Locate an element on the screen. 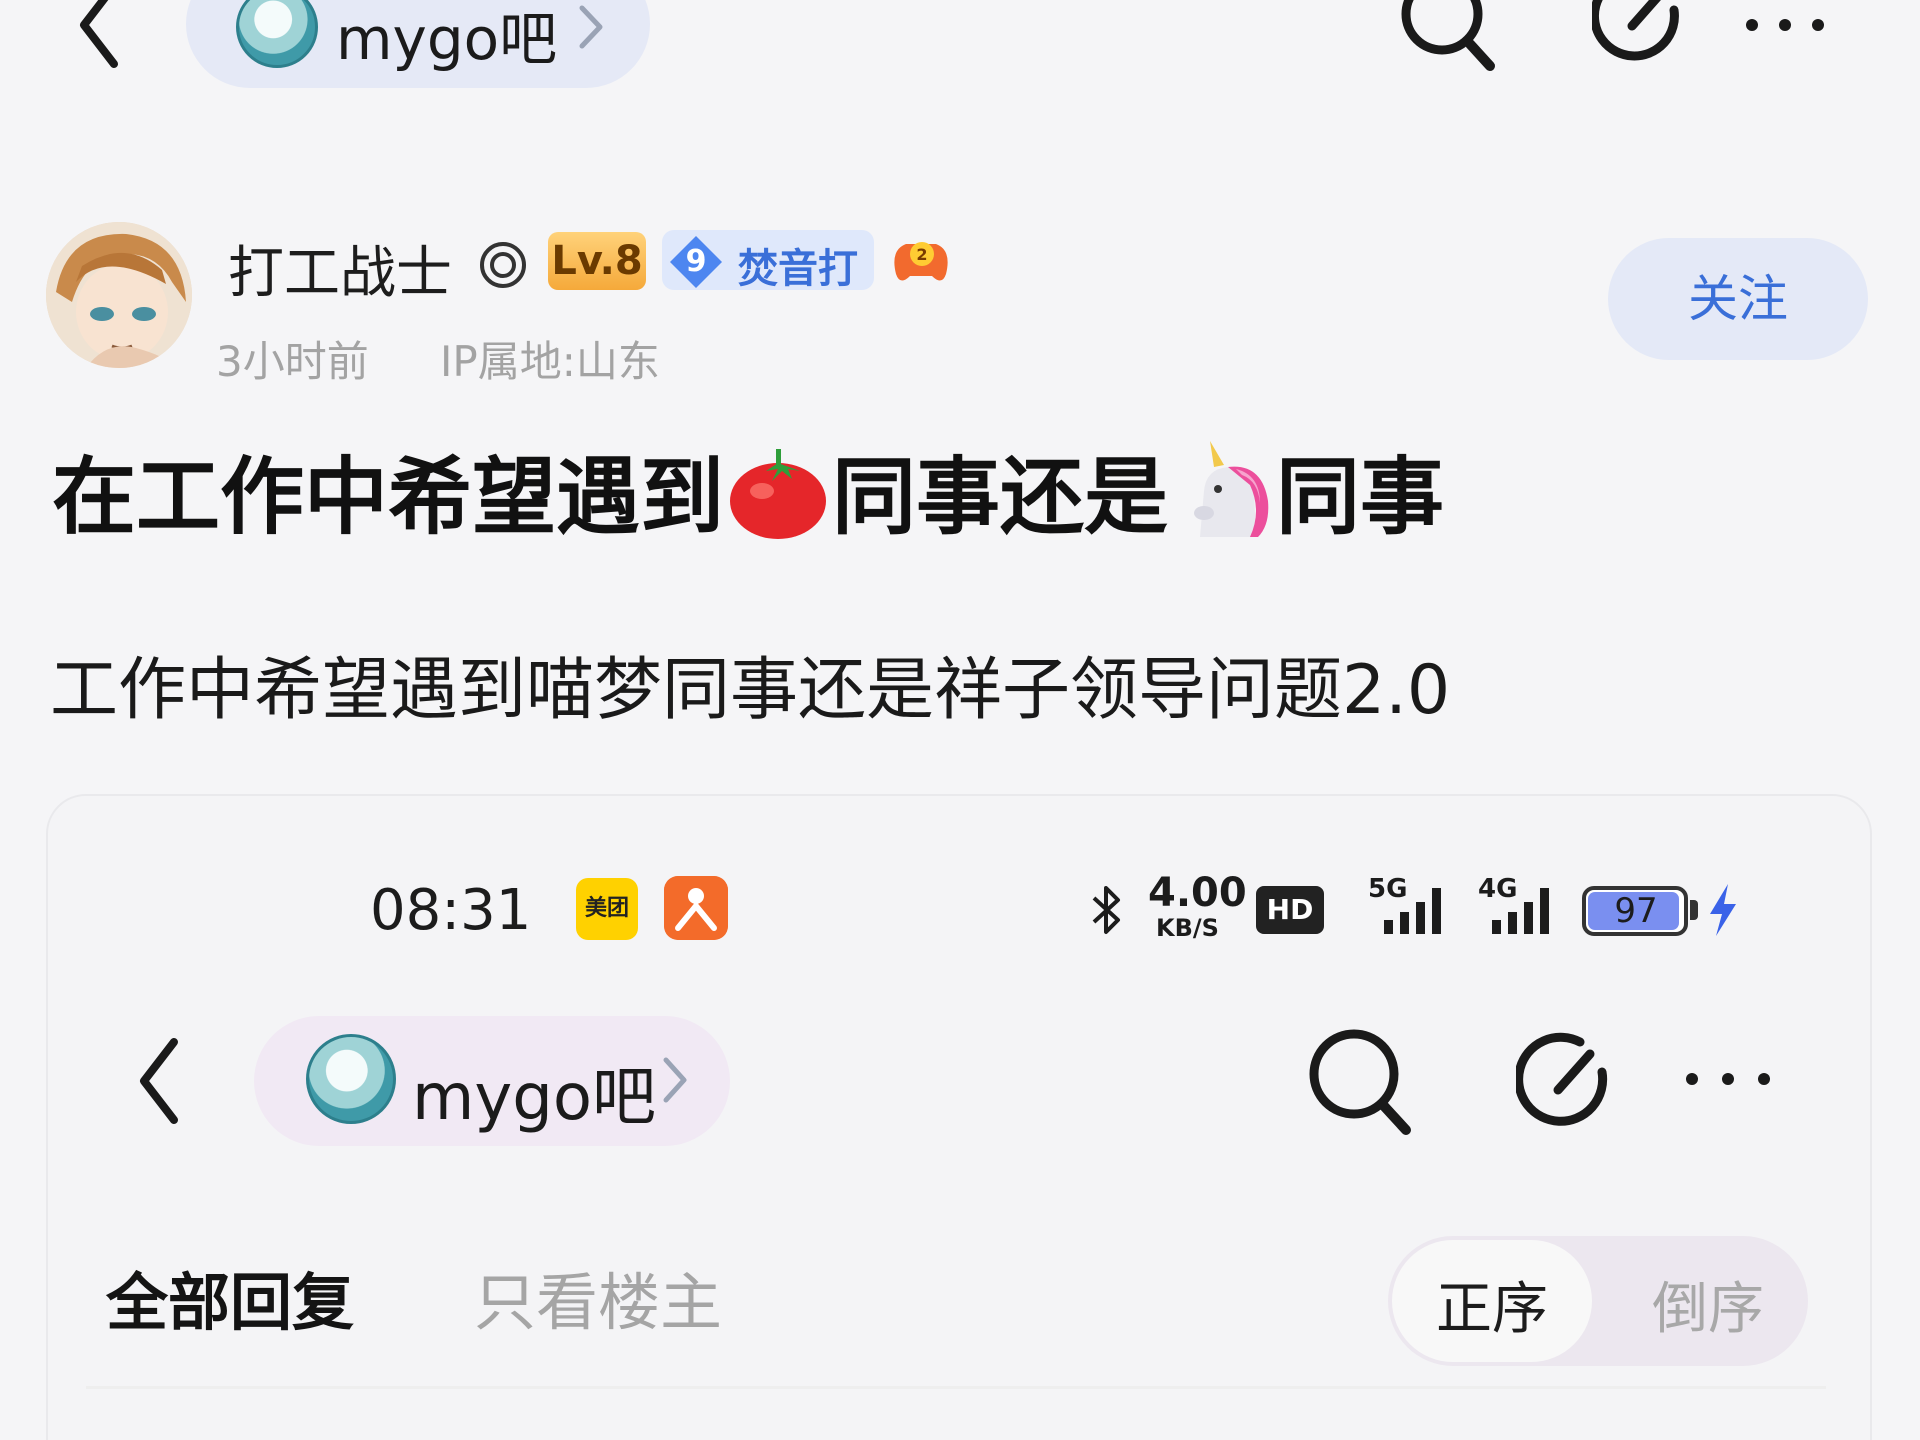 The image size is (1920, 1440). post-title-part-1: 在工作中希望遇到 is located at coordinates (388, 497).